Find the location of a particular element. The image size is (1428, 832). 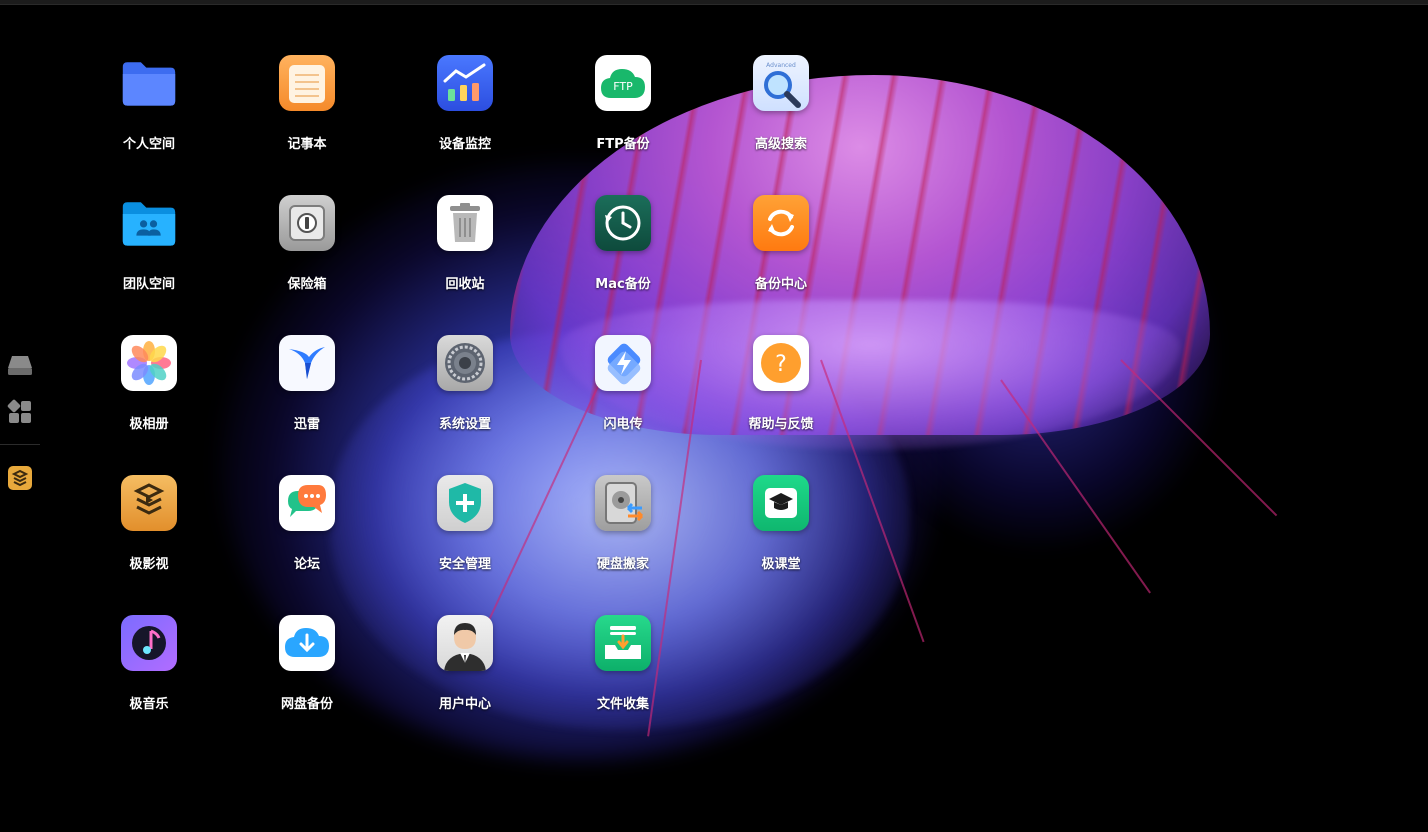

help-badge: ? is located at coordinates (781, 364).